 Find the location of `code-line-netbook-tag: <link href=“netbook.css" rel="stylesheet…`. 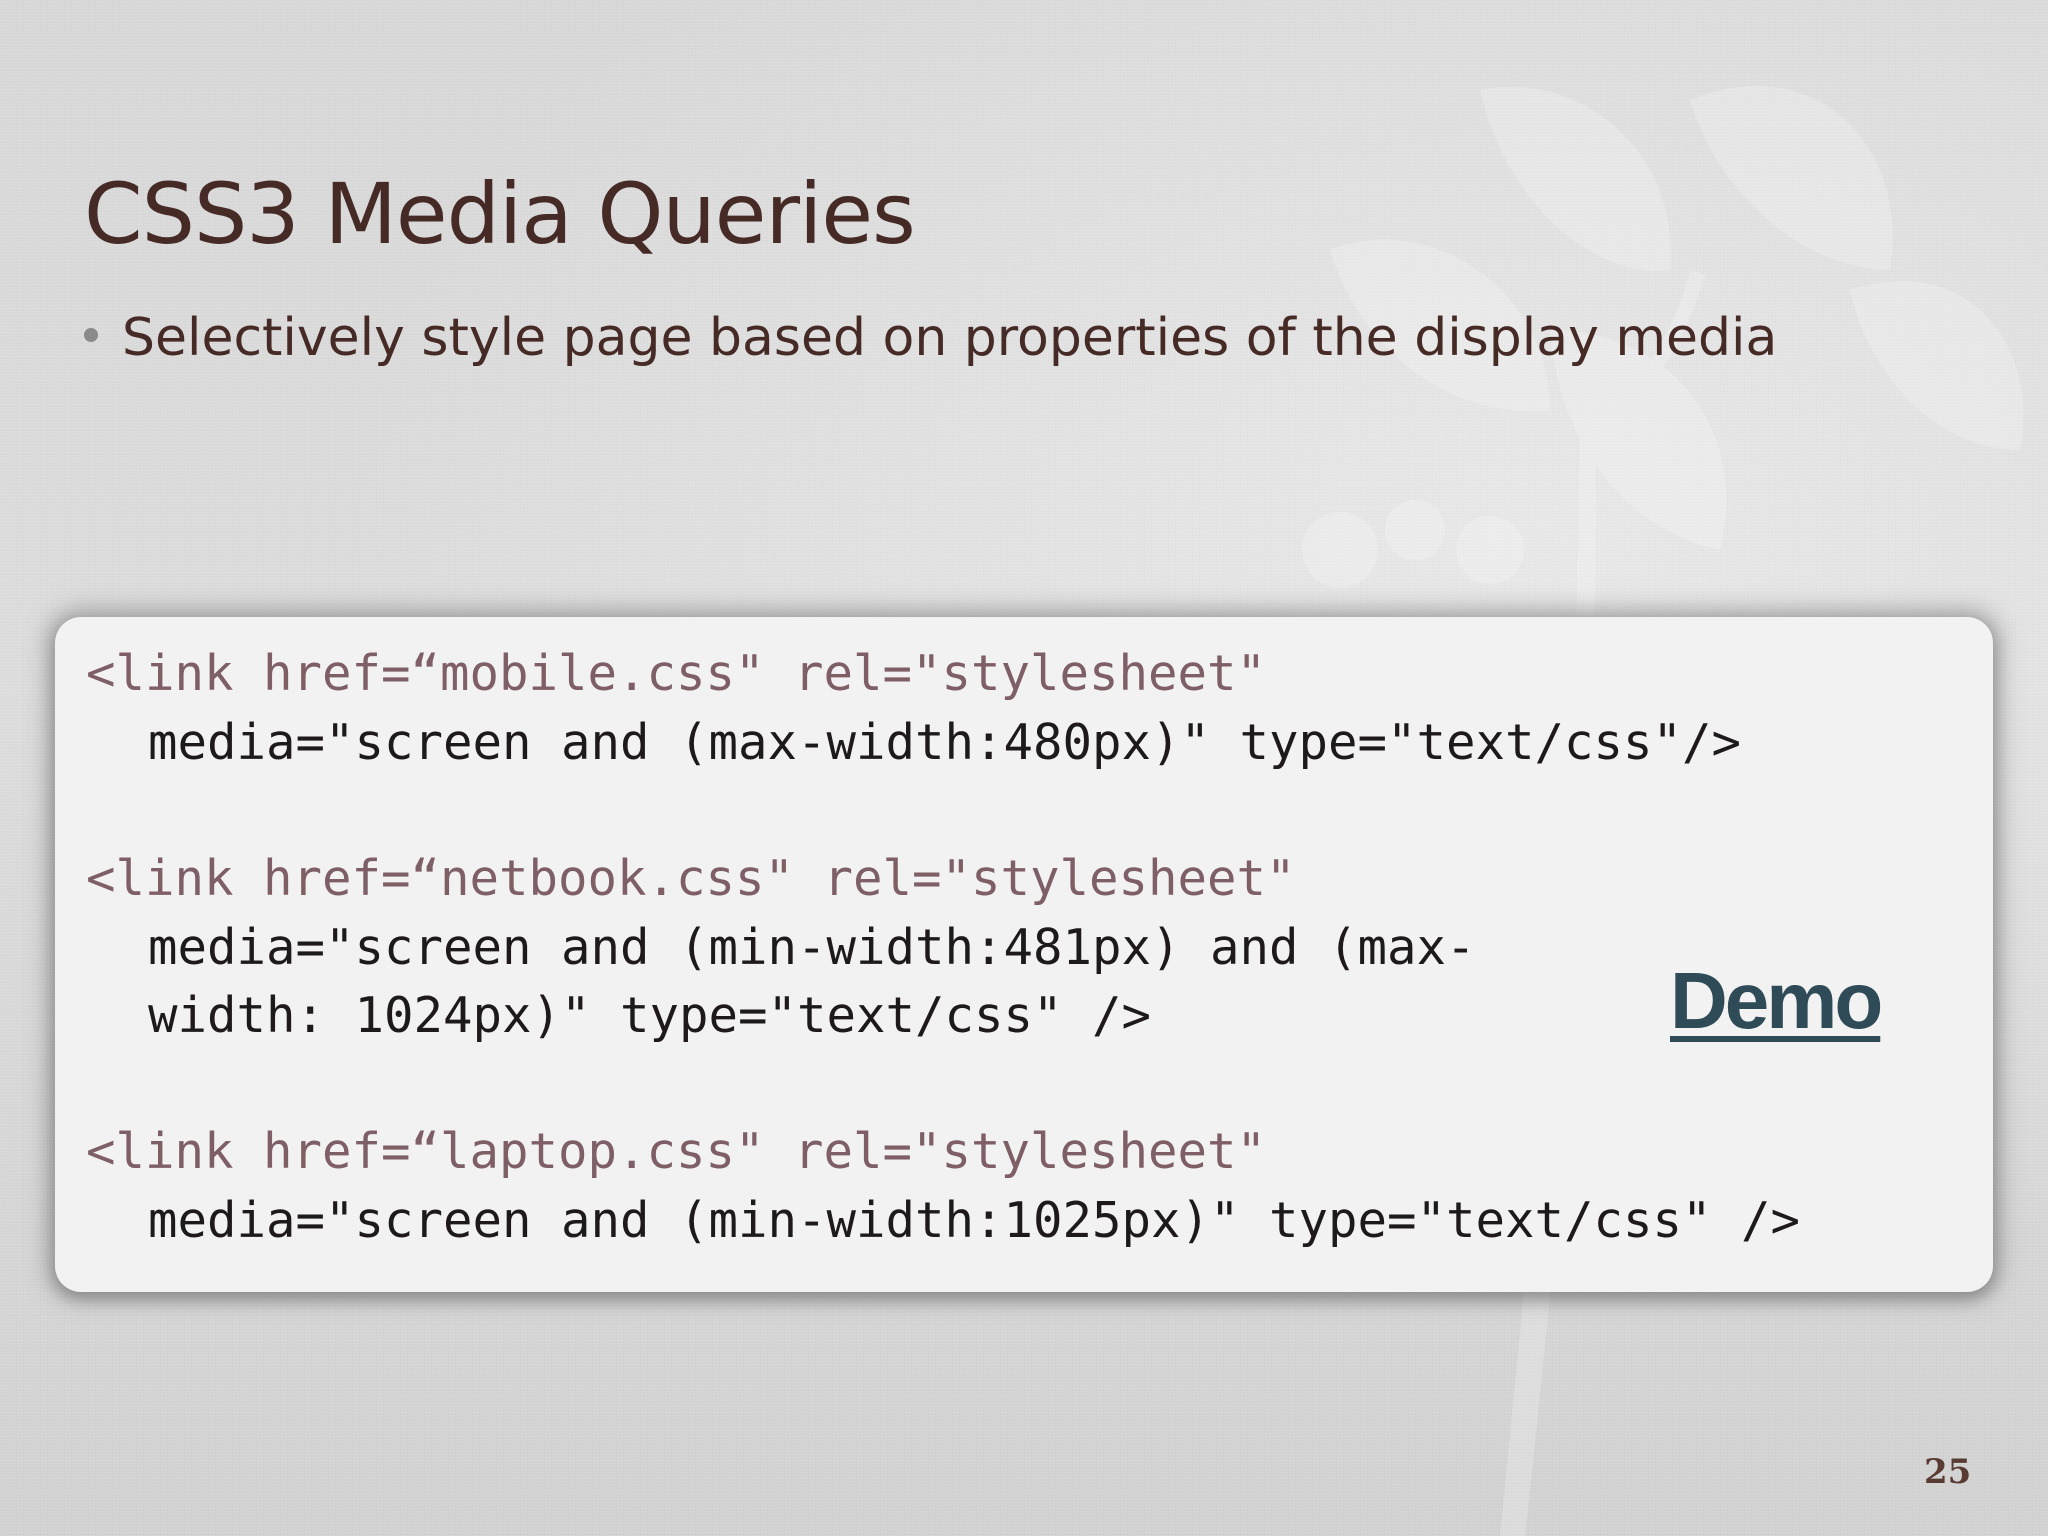

code-line-netbook-tag: <link href=“netbook.css" rel="stylesheet… is located at coordinates (691, 878).